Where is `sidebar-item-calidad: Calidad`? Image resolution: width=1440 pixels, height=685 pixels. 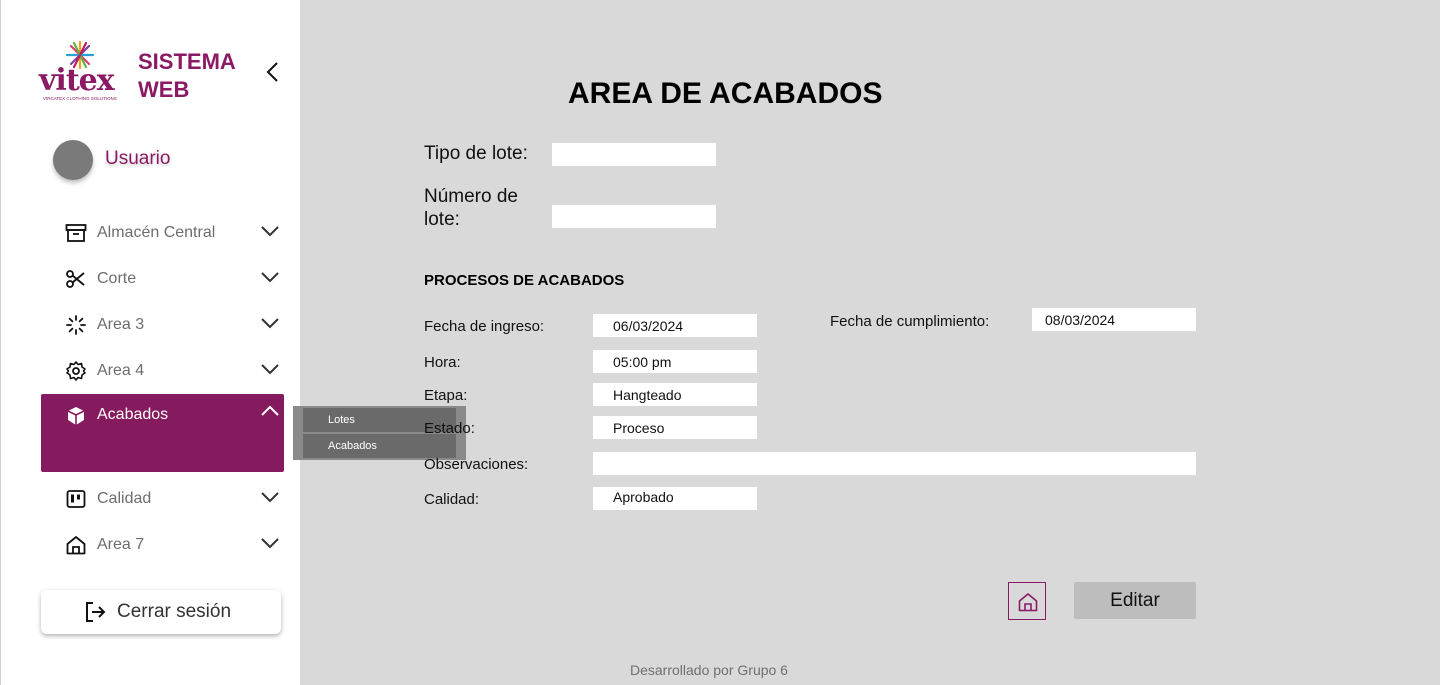
sidebar-item-calidad: Calidad is located at coordinates (162, 498).